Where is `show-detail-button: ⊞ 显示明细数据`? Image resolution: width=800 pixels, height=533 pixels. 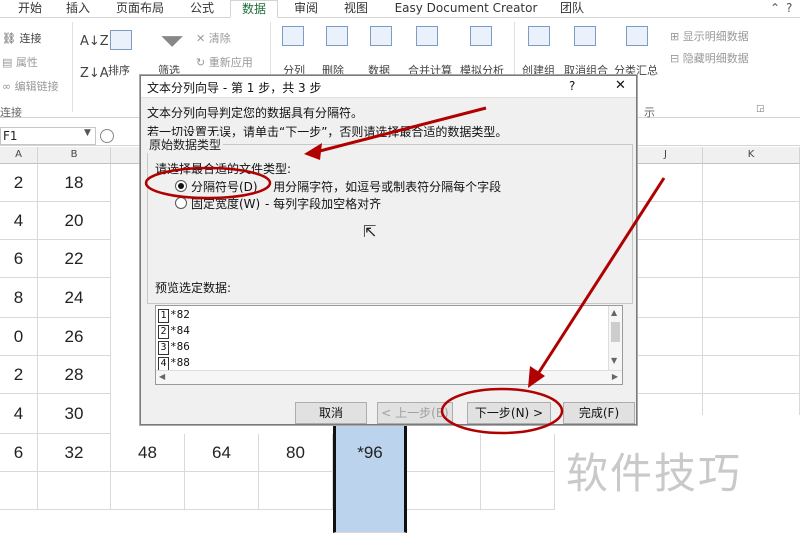 show-detail-button: ⊞ 显示明细数据 is located at coordinates (709, 36).